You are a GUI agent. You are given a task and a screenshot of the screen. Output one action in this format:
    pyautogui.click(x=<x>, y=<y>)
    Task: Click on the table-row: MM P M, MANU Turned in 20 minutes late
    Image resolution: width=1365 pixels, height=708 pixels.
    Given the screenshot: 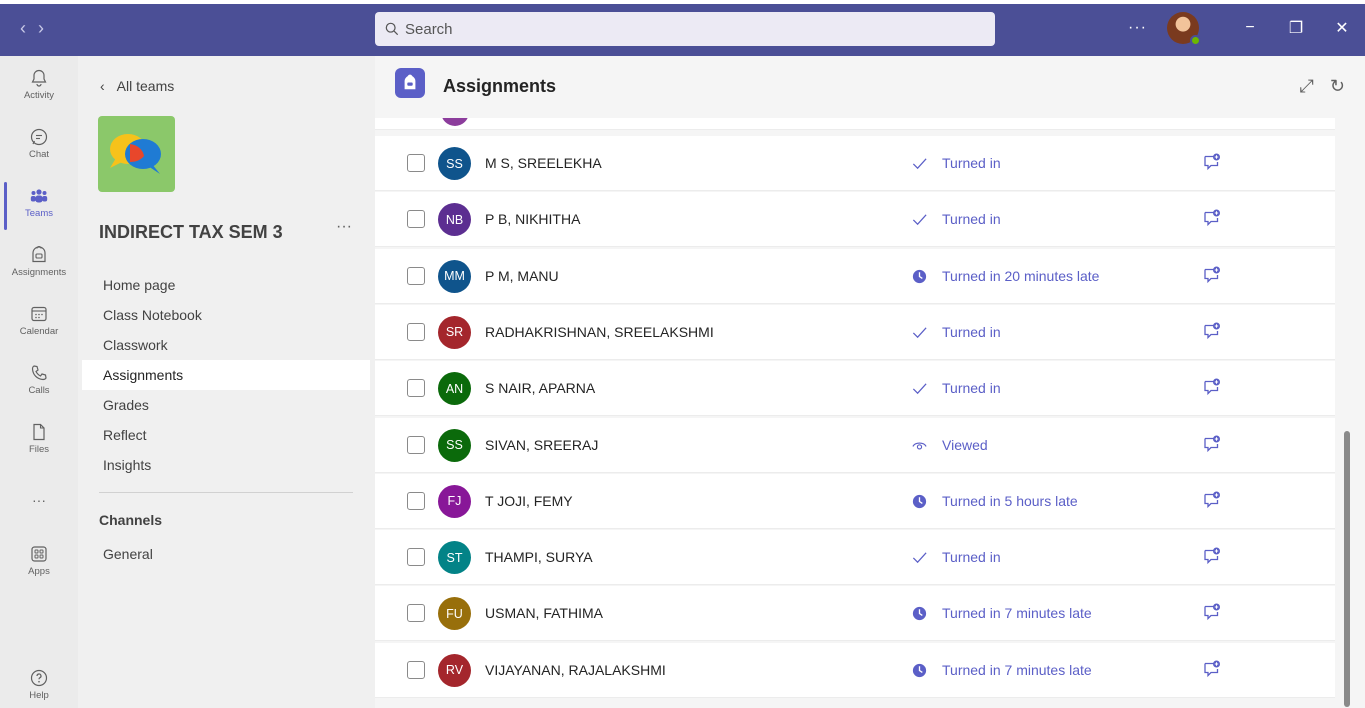 What is the action you would take?
    pyautogui.click(x=855, y=276)
    